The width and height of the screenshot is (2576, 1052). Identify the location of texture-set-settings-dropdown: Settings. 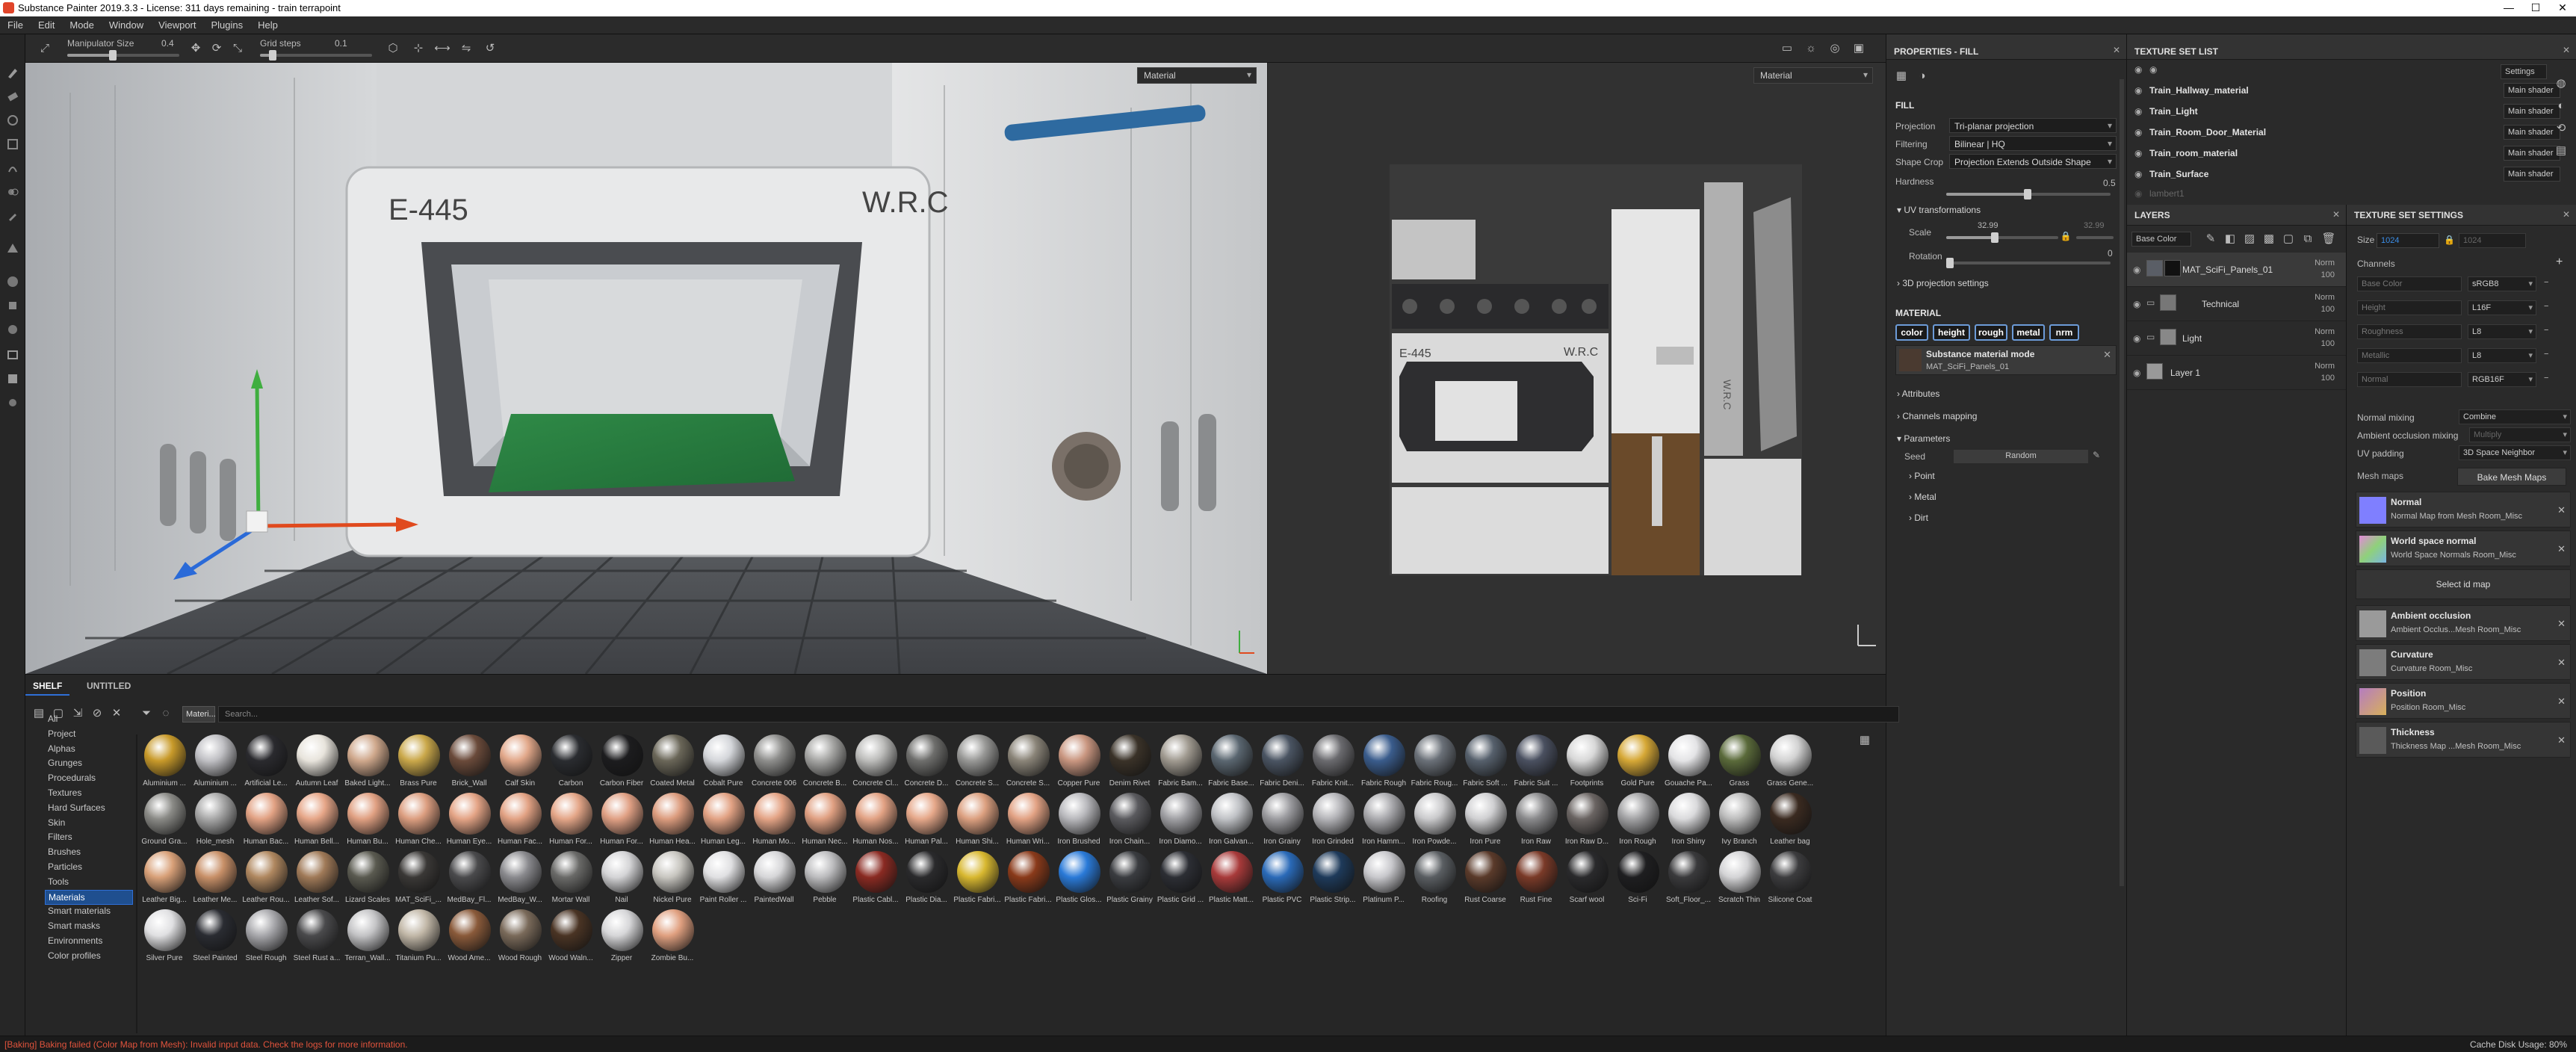
(2524, 71).